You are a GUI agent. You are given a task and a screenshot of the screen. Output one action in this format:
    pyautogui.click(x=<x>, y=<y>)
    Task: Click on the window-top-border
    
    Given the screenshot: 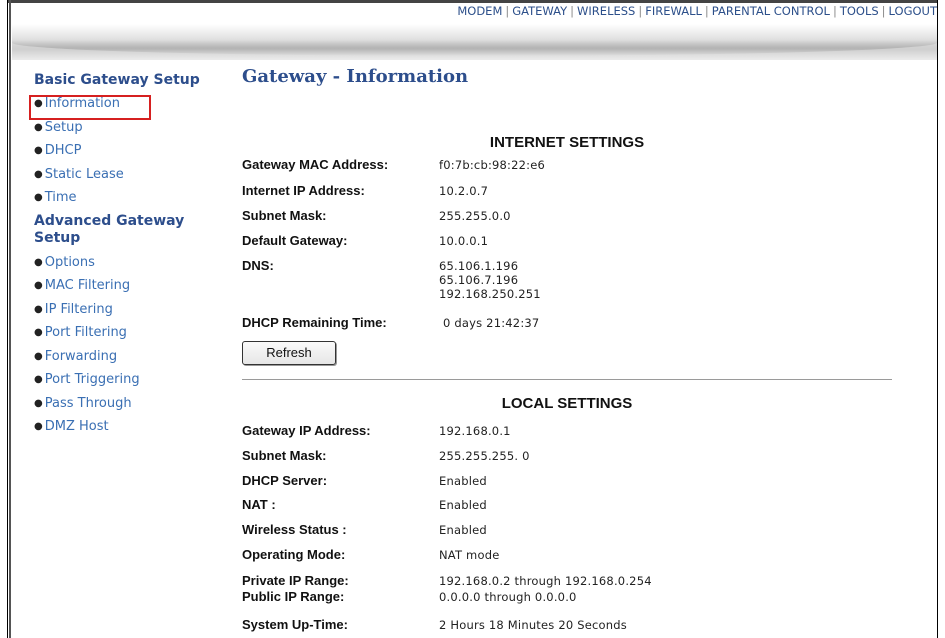 What is the action you would take?
    pyautogui.click(x=472, y=1)
    